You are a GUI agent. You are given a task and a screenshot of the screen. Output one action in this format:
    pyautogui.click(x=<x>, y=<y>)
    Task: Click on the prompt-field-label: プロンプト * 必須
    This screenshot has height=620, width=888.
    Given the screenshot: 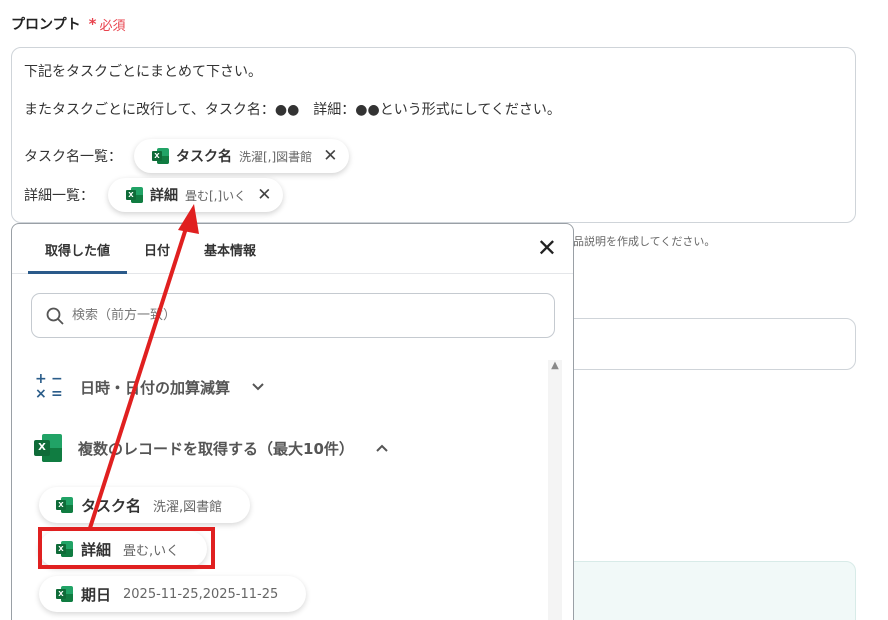 What is the action you would take?
    pyautogui.click(x=68, y=24)
    